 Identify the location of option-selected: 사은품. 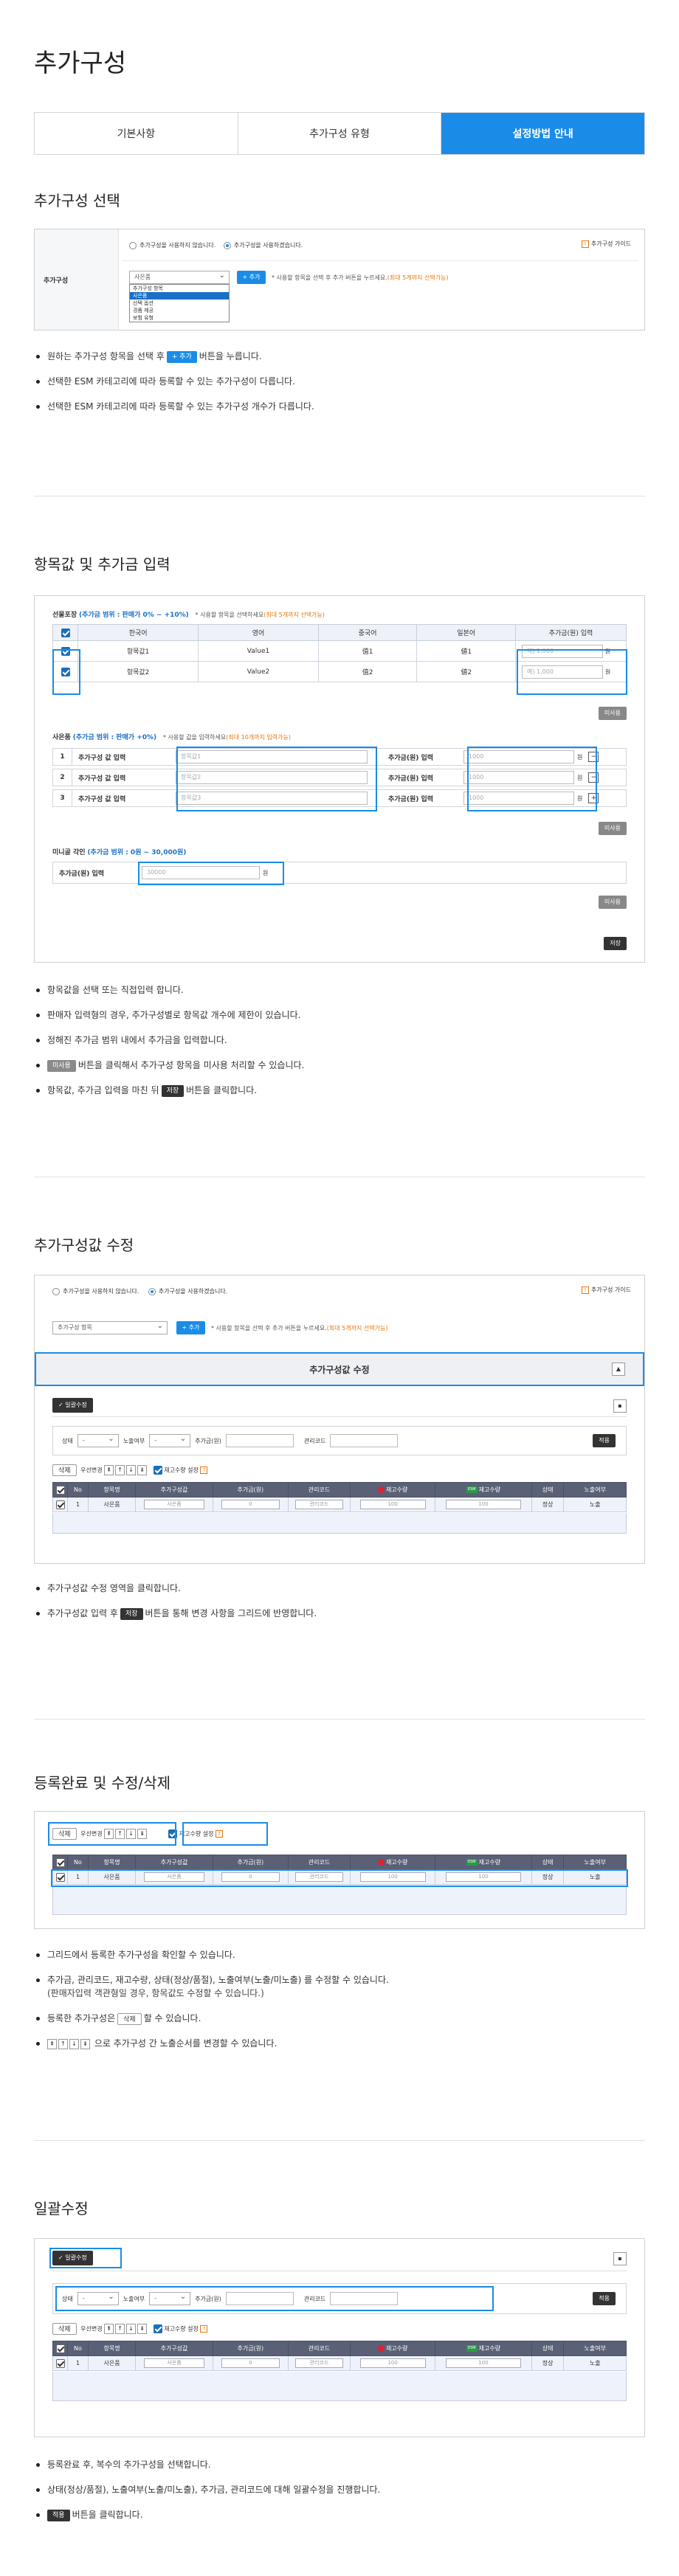
(179, 296).